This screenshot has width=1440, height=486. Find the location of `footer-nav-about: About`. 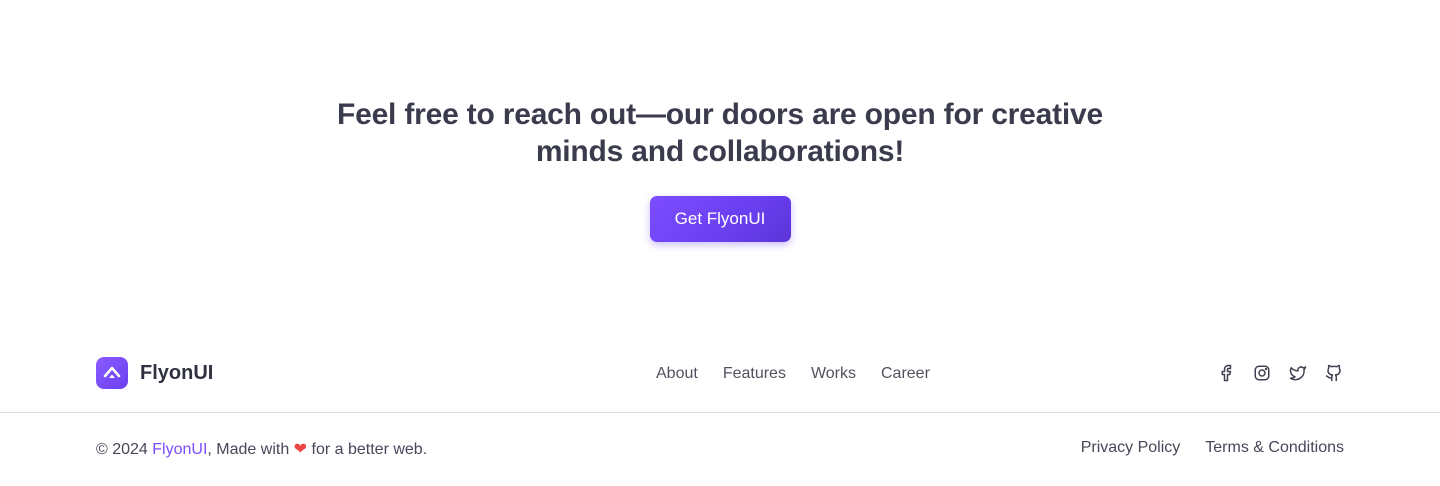

footer-nav-about: About is located at coordinates (677, 374).